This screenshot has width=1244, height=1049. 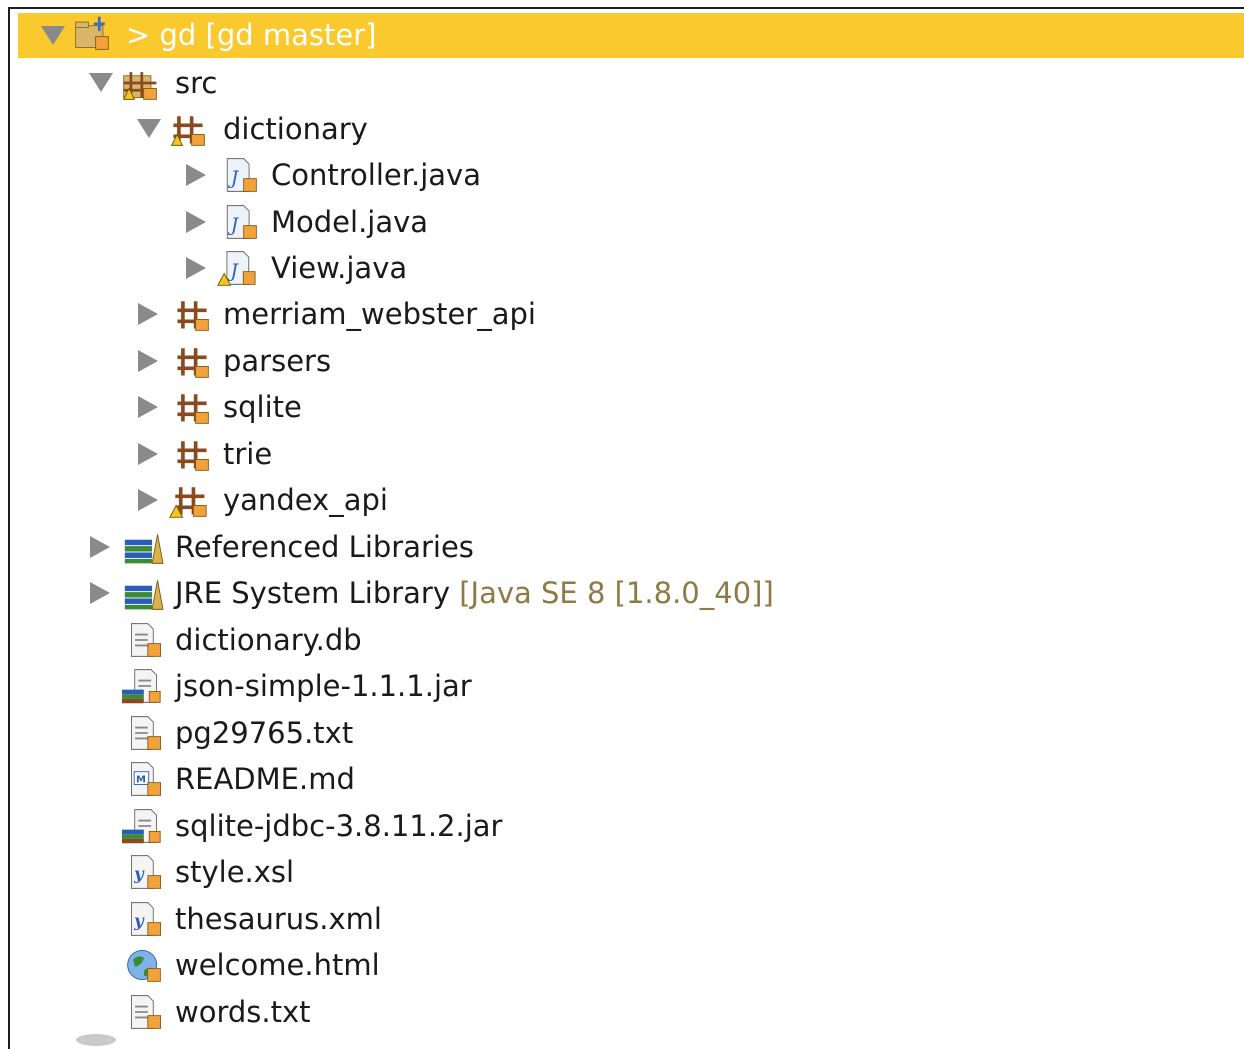 What do you see at coordinates (268, 640) in the screenshot?
I see `dictionary-db-label: dictionary.db` at bounding box center [268, 640].